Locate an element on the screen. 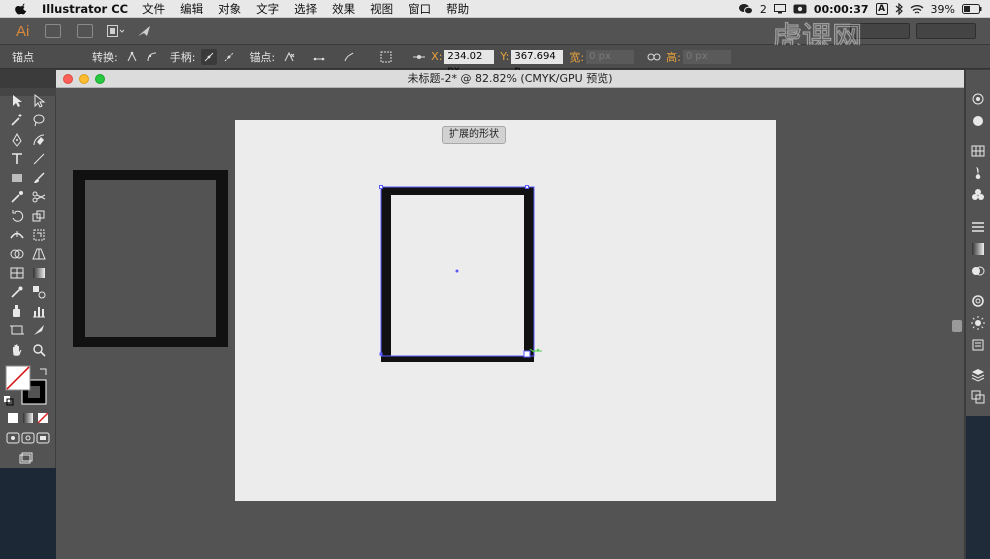 The image size is (990, 559). symbol-sprayer-tool-icon is located at coordinates (17, 311).